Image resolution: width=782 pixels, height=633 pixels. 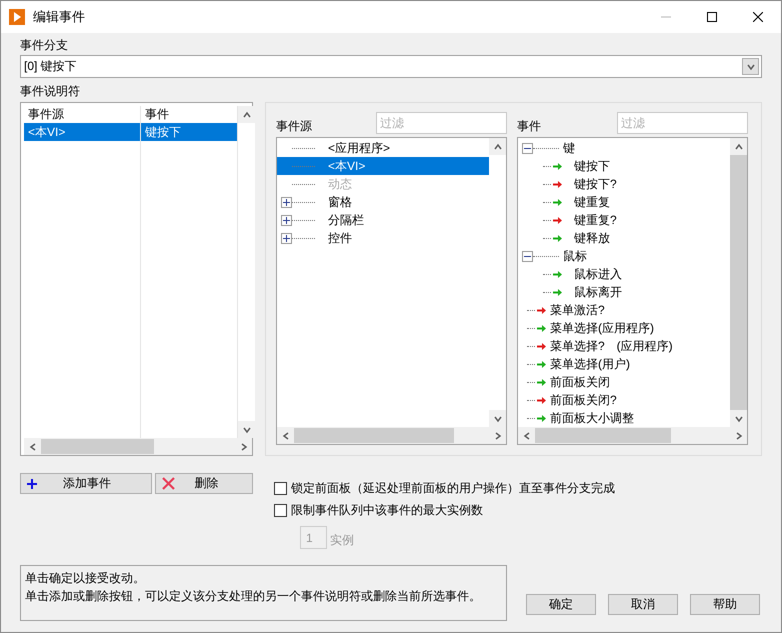 I want to click on maximize-icon, so click(x=712, y=17).